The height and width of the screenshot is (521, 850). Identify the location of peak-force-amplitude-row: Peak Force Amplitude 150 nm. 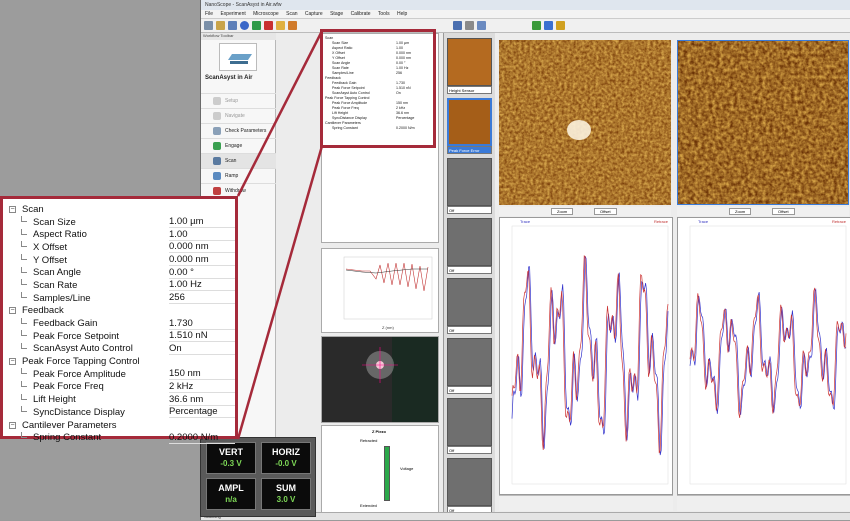
(122, 374).